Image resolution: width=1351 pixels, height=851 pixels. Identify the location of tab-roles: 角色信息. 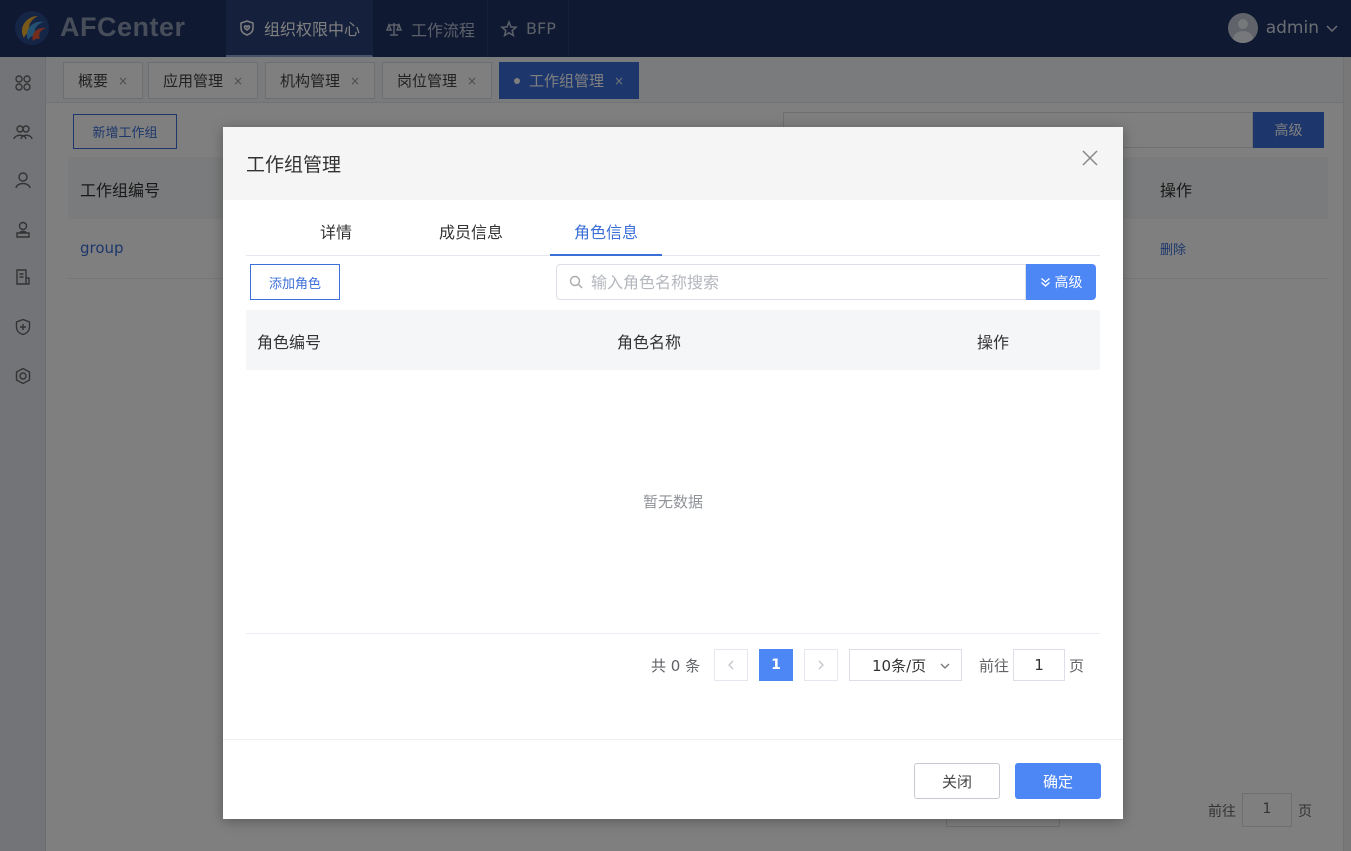
(606, 235).